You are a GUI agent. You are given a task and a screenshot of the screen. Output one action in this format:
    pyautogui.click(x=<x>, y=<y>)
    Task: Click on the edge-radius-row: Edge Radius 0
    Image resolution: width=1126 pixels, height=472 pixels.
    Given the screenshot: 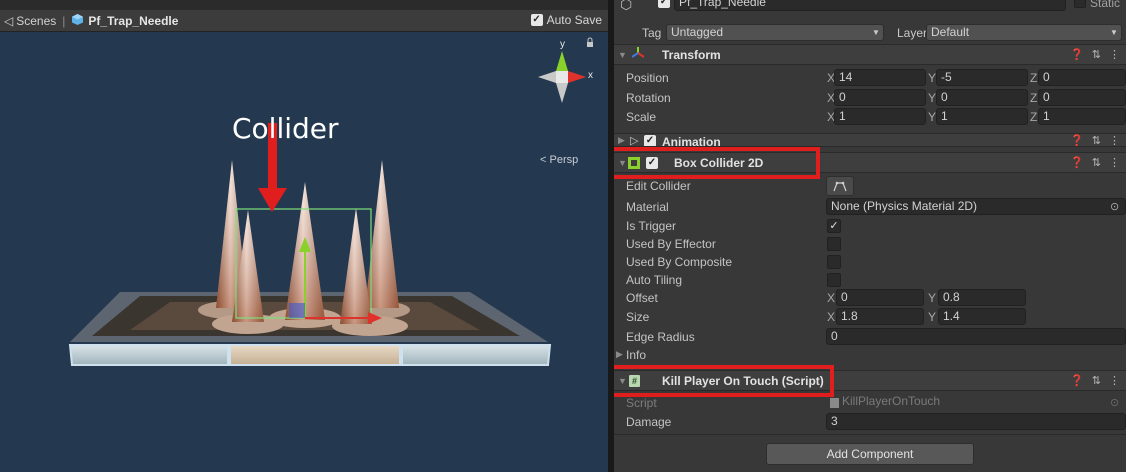 What is the action you would take?
    pyautogui.click(x=870, y=336)
    